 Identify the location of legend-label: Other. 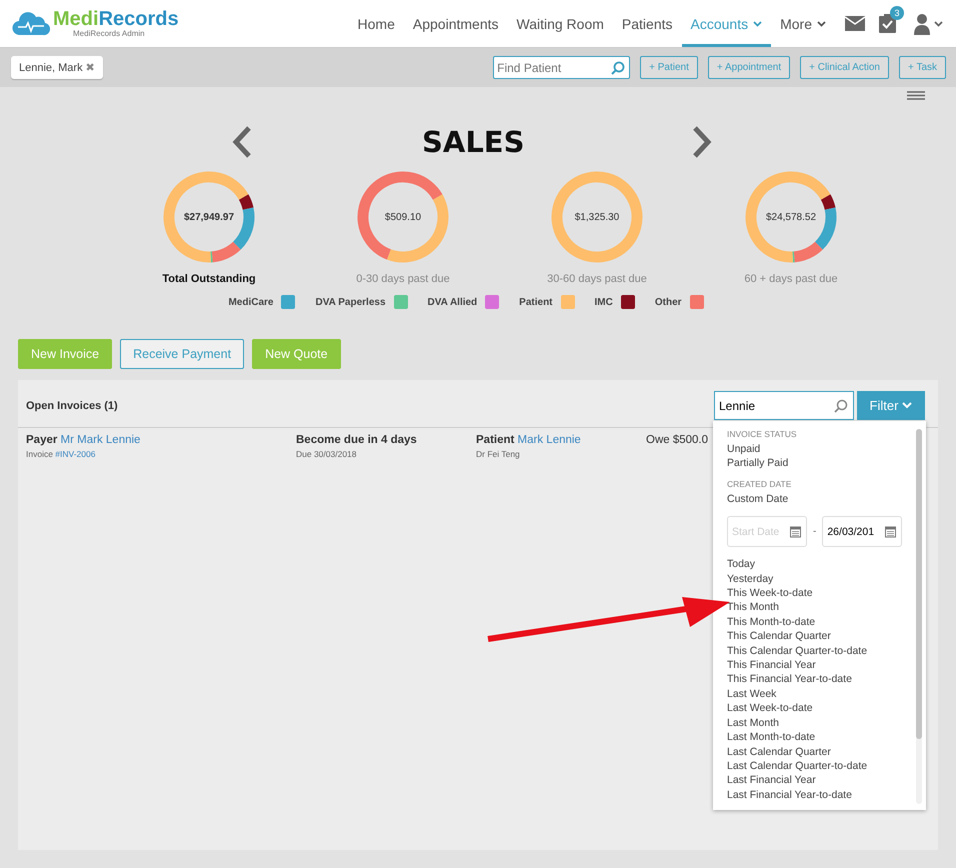
(668, 302).